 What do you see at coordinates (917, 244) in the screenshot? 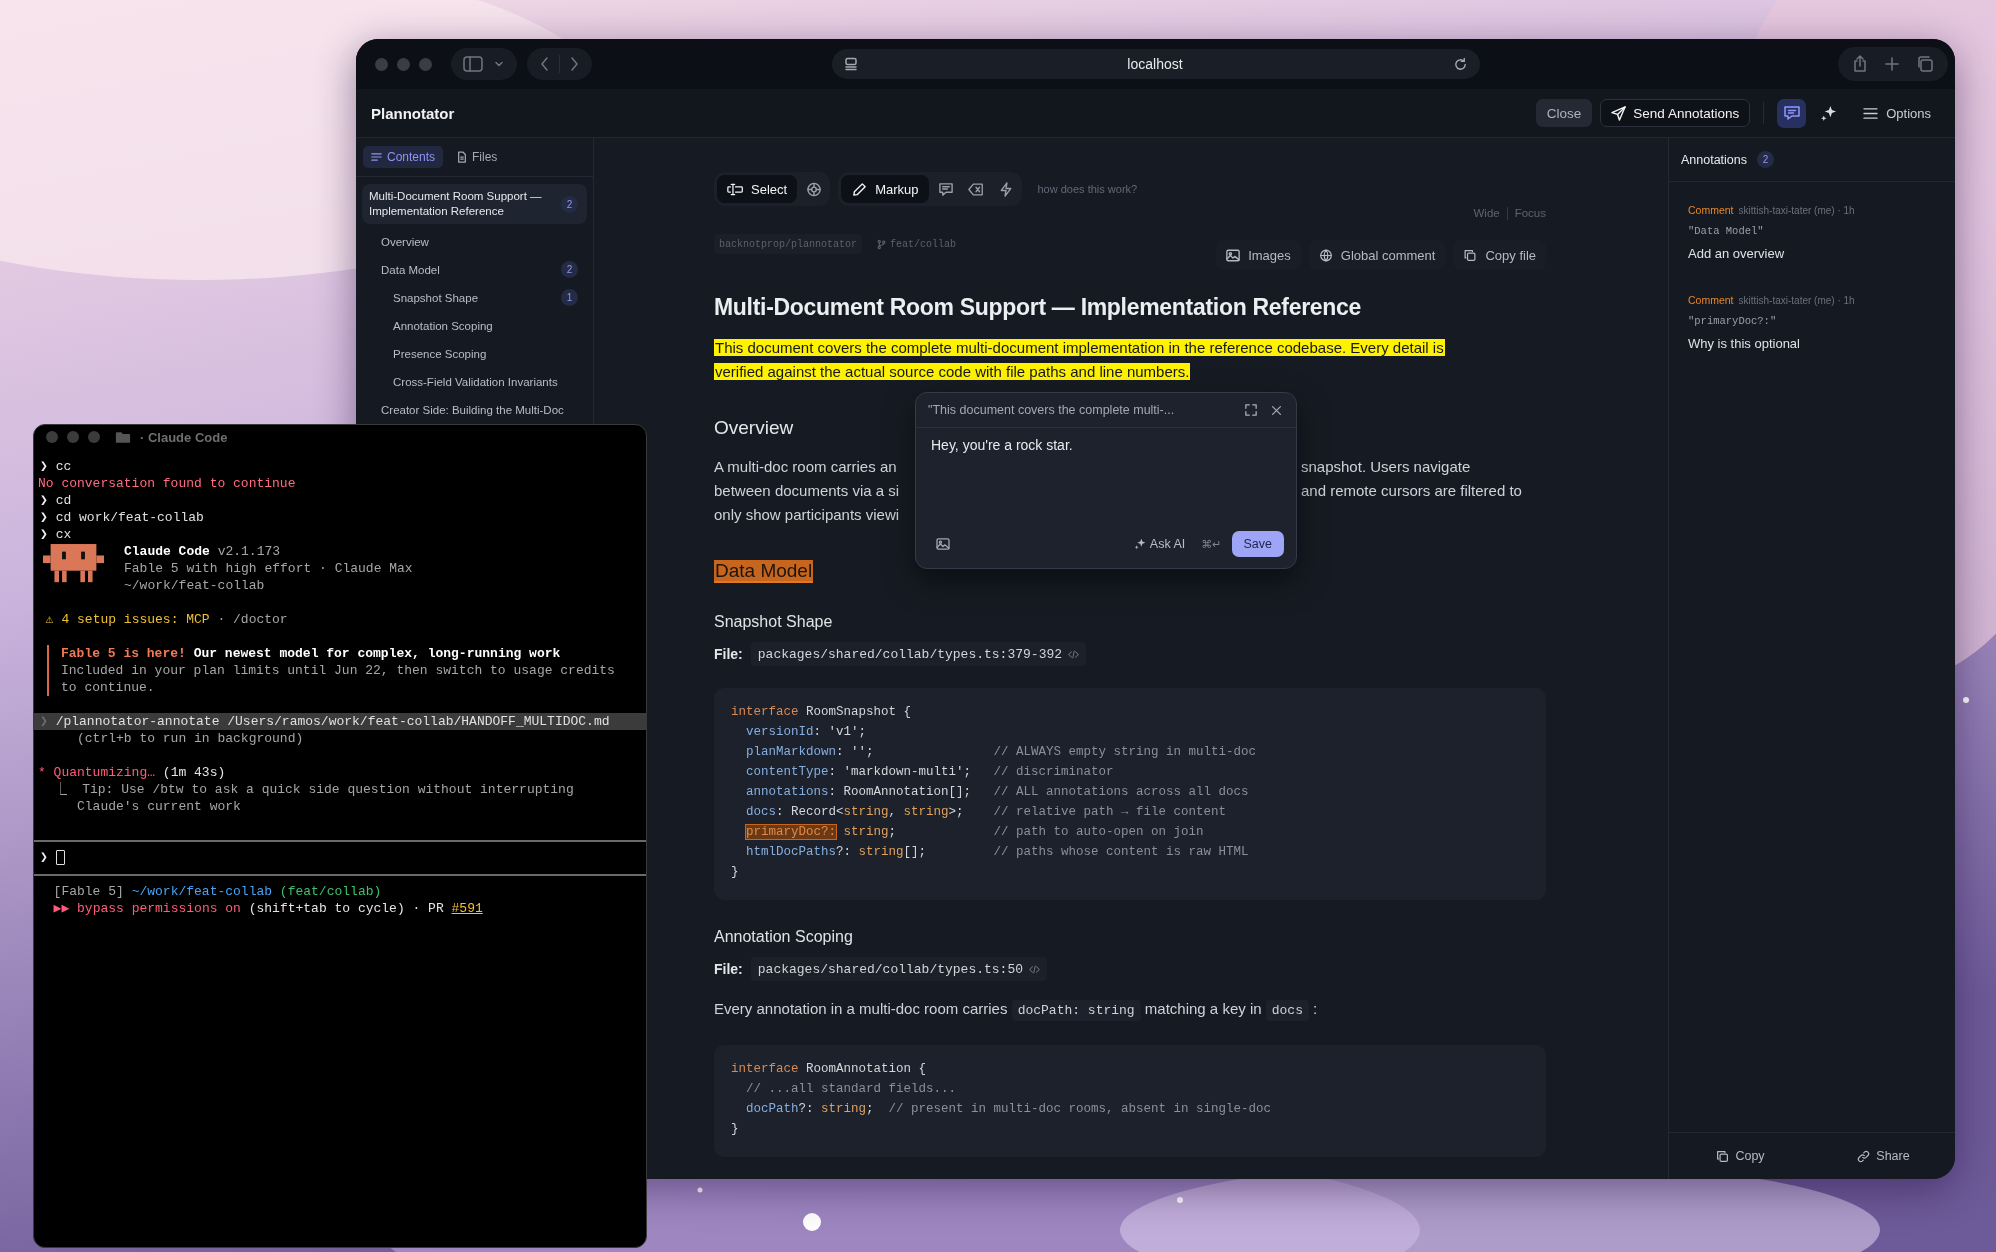
I see `branch-tag: feat/collab` at bounding box center [917, 244].